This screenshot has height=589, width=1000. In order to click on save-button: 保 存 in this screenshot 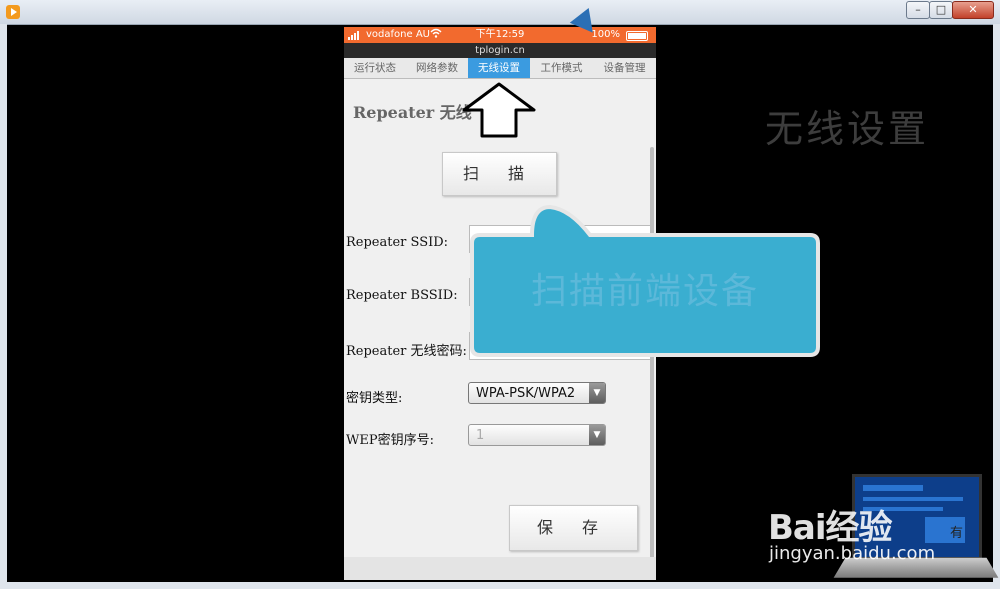, I will do `click(573, 528)`.